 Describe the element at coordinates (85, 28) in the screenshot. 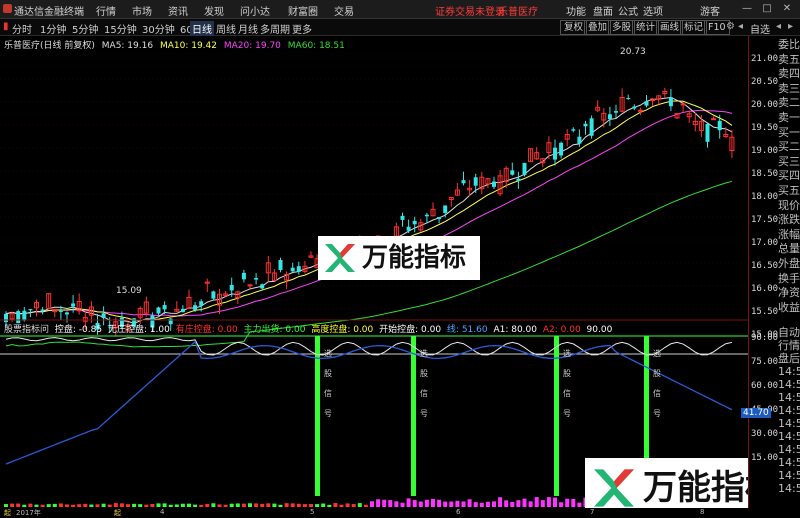

I see `period-5min: 5分钟` at that location.